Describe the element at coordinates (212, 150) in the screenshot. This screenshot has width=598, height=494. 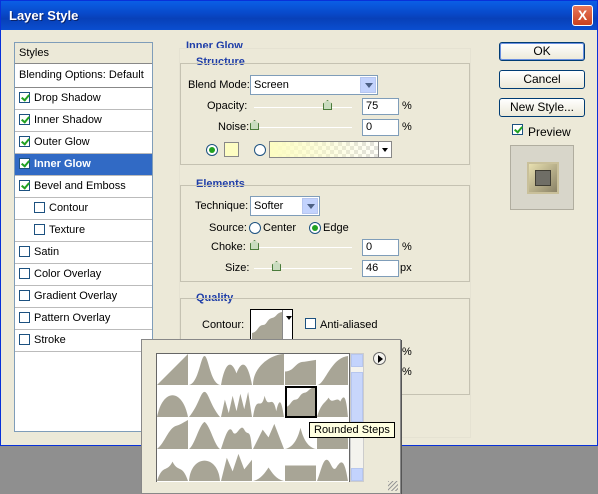
I see `solid-color-radio` at that location.